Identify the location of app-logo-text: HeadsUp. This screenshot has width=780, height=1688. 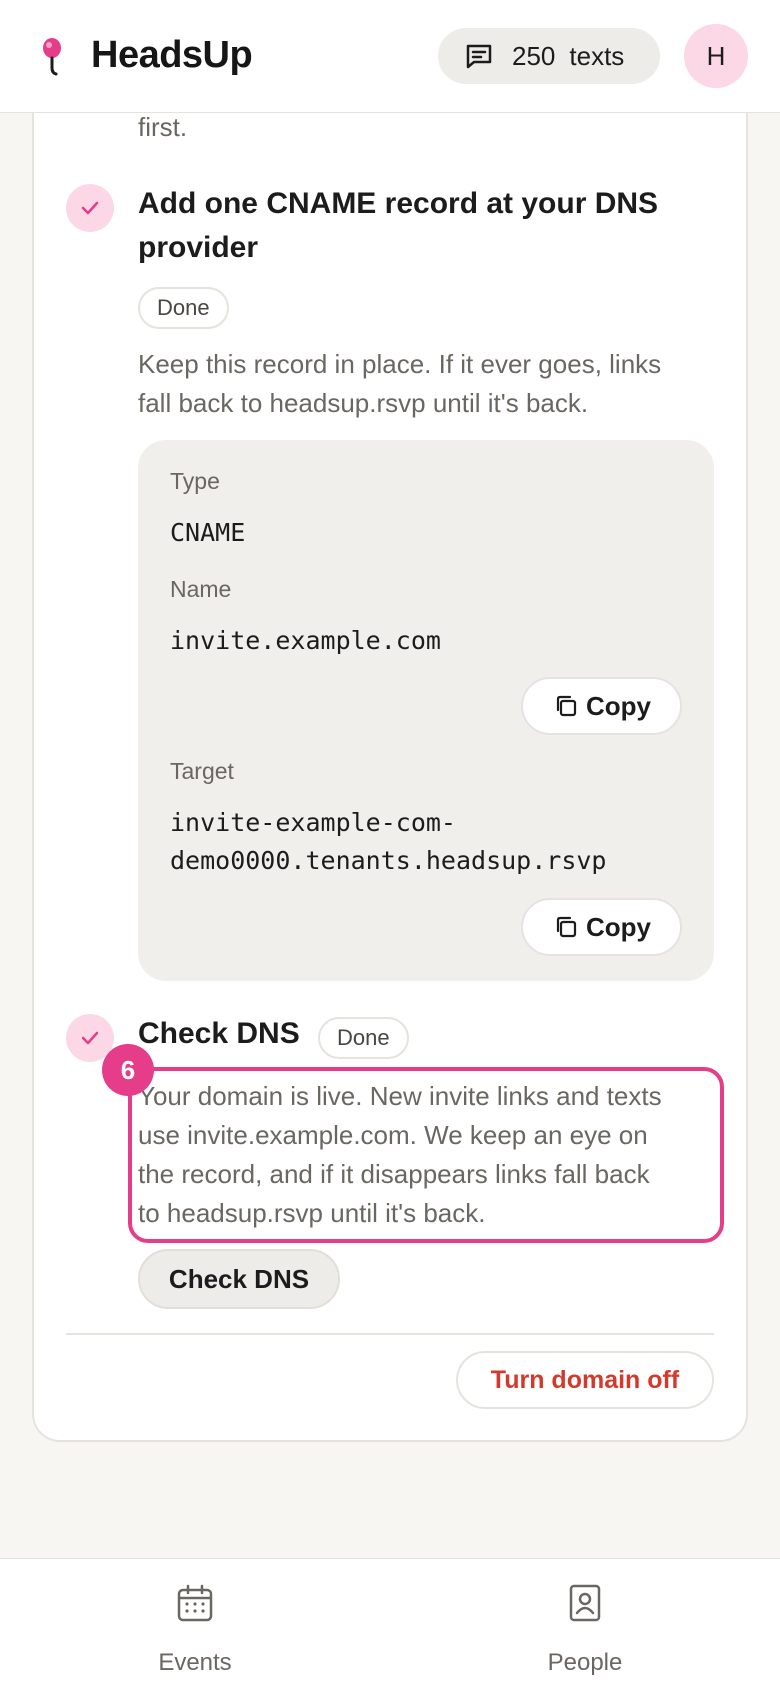
(172, 55).